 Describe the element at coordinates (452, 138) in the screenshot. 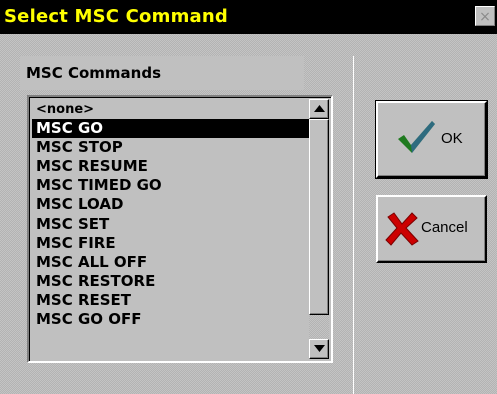

I see `ok-label: OK` at that location.